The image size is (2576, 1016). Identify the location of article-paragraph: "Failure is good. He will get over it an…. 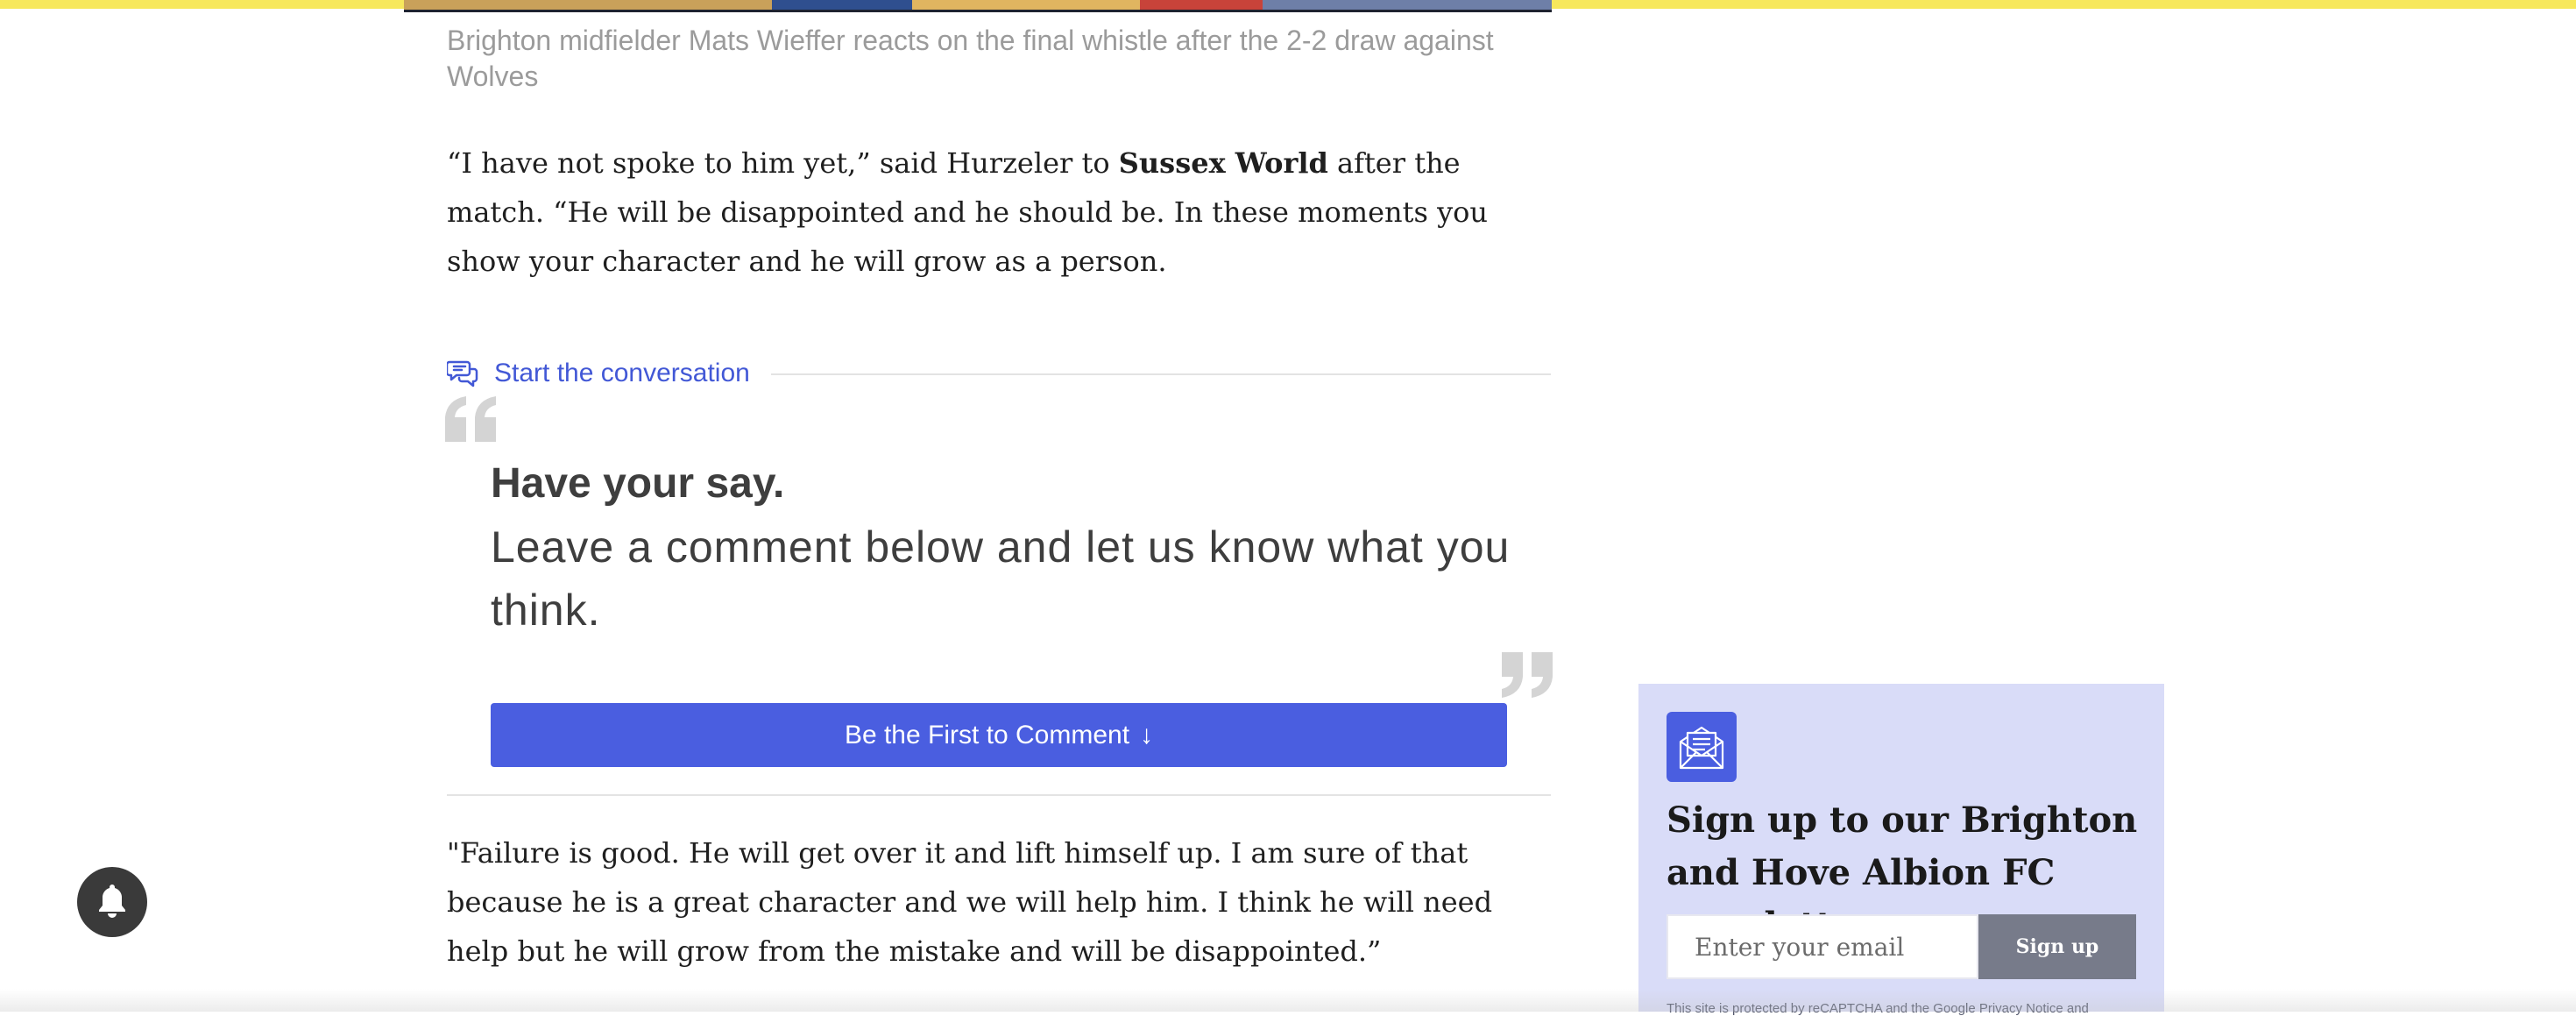
(970, 902).